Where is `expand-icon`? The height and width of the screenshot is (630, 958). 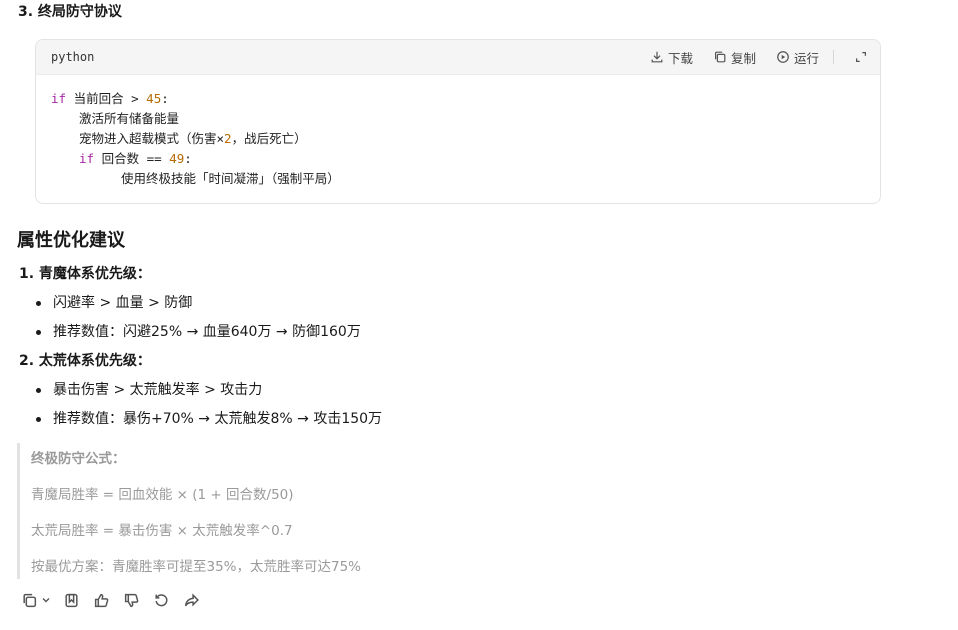
expand-icon is located at coordinates (861, 57).